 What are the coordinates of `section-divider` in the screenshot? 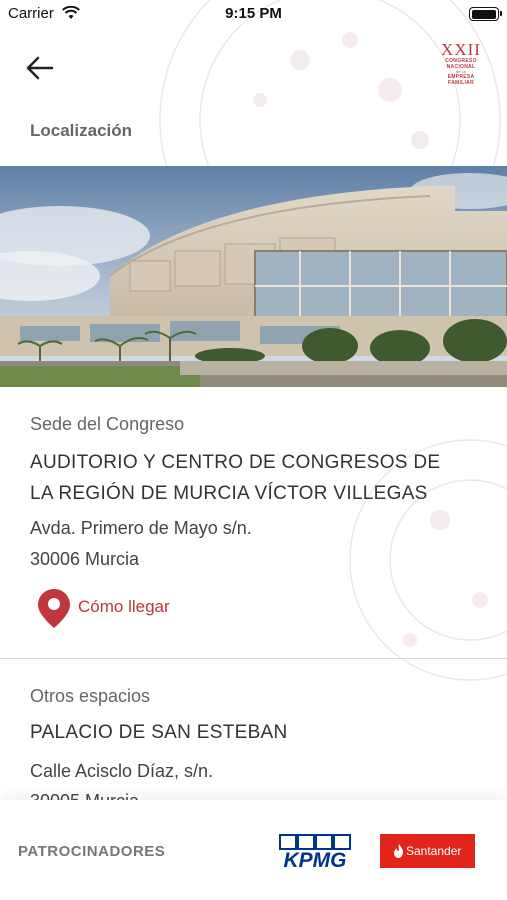 It's located at (253, 658).